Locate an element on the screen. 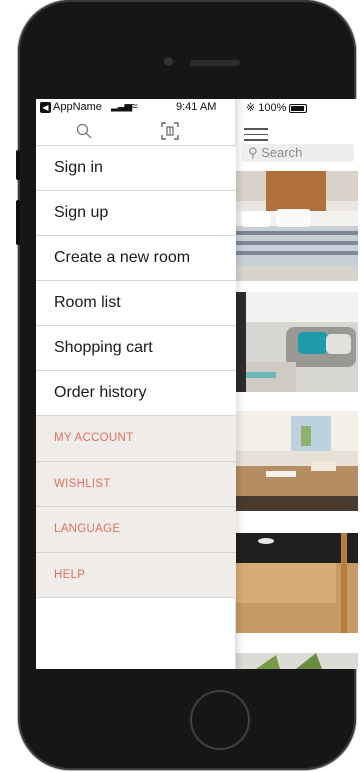 Image resolution: width=360 pixels, height=772 pixels. search-icon is located at coordinates (84, 133).